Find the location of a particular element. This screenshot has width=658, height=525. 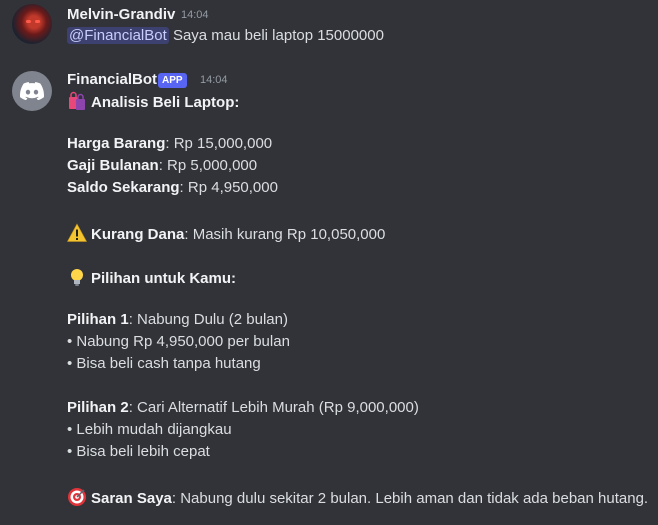

user-author-name: Melvin-Grandiv is located at coordinates (121, 14).